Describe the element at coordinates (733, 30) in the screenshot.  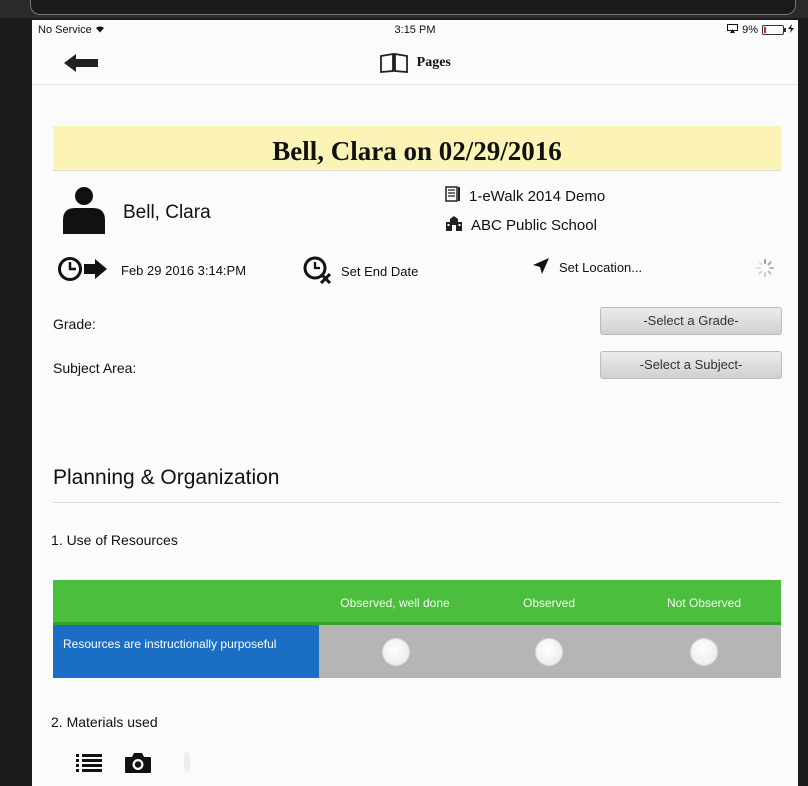
I see `airplay-icon` at that location.